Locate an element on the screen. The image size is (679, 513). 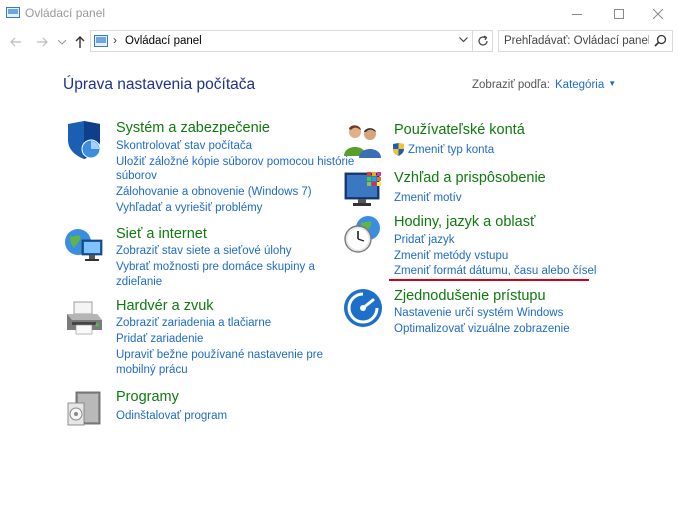
link-homegroup: Vybrať možnosti pre domáce skupiny a is located at coordinates (215, 267).